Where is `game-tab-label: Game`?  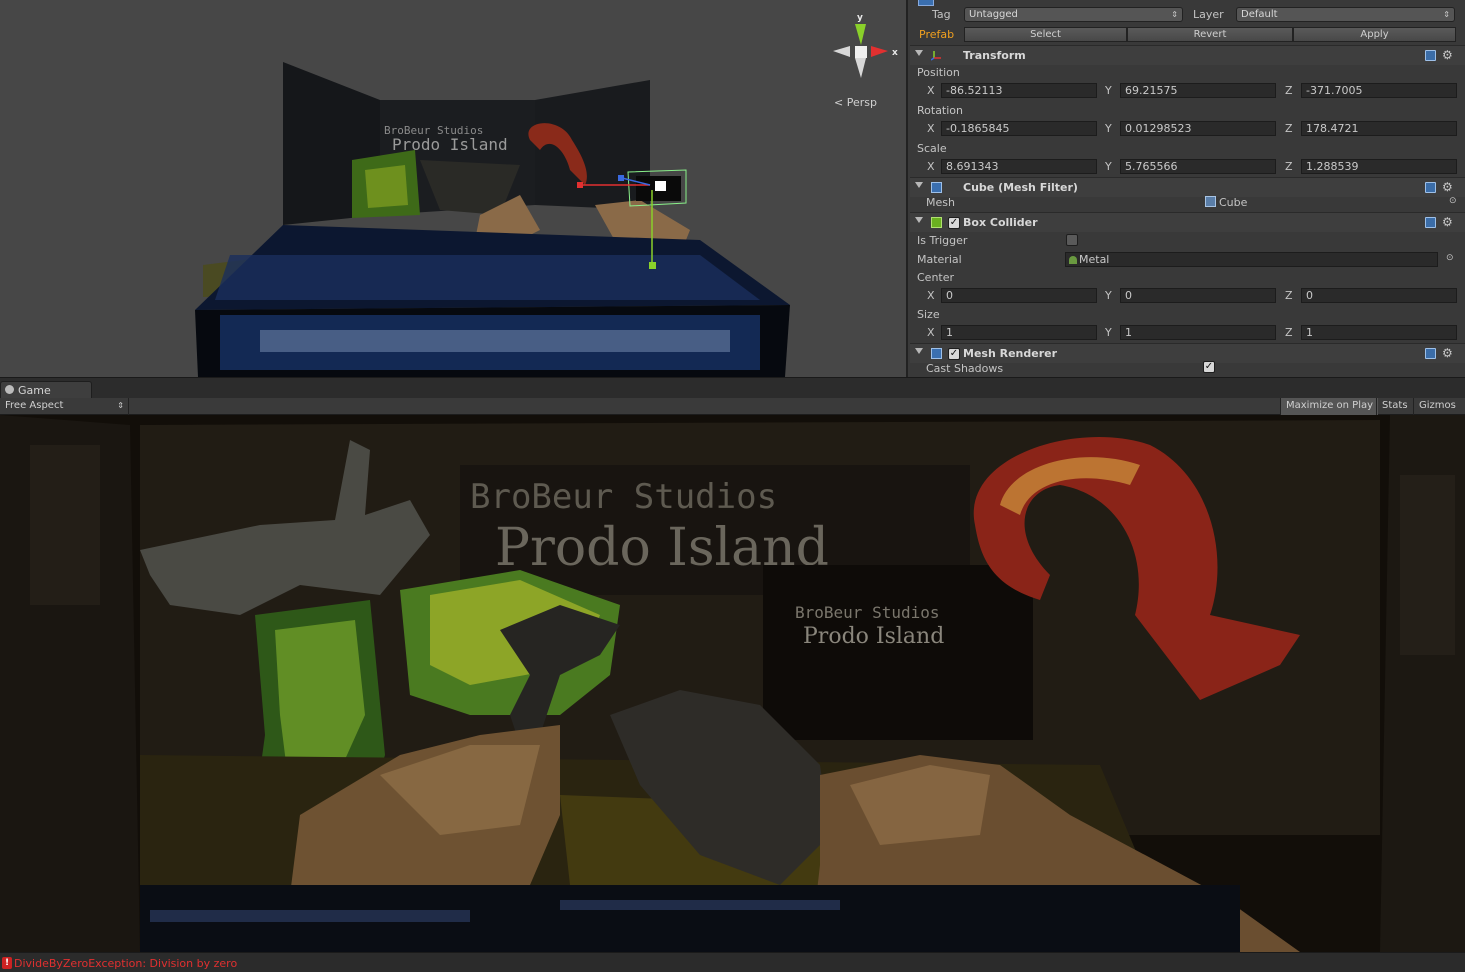
game-tab-label: Game is located at coordinates (34, 390).